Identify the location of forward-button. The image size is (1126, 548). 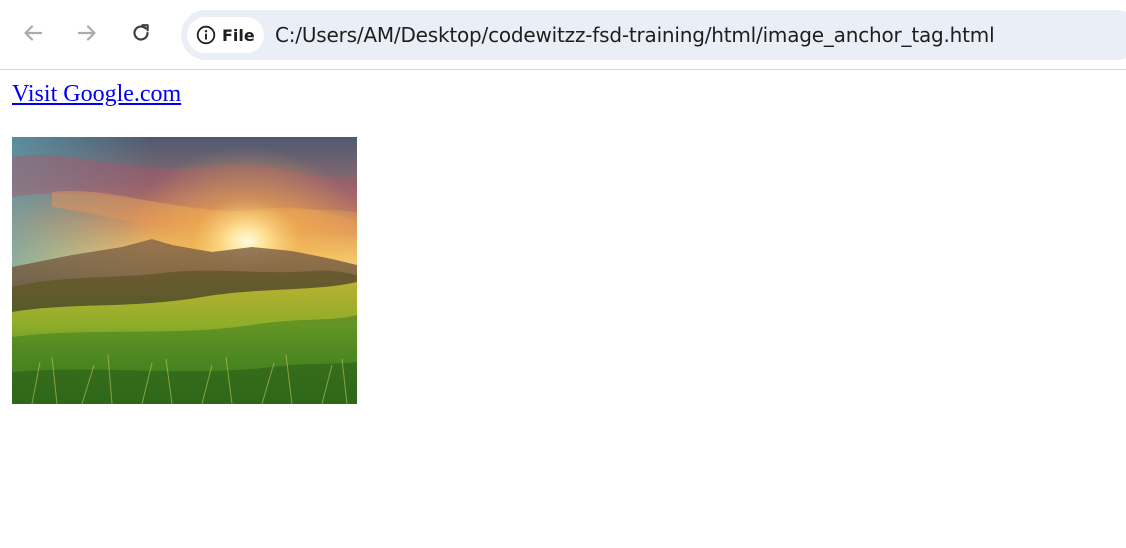
(87, 35).